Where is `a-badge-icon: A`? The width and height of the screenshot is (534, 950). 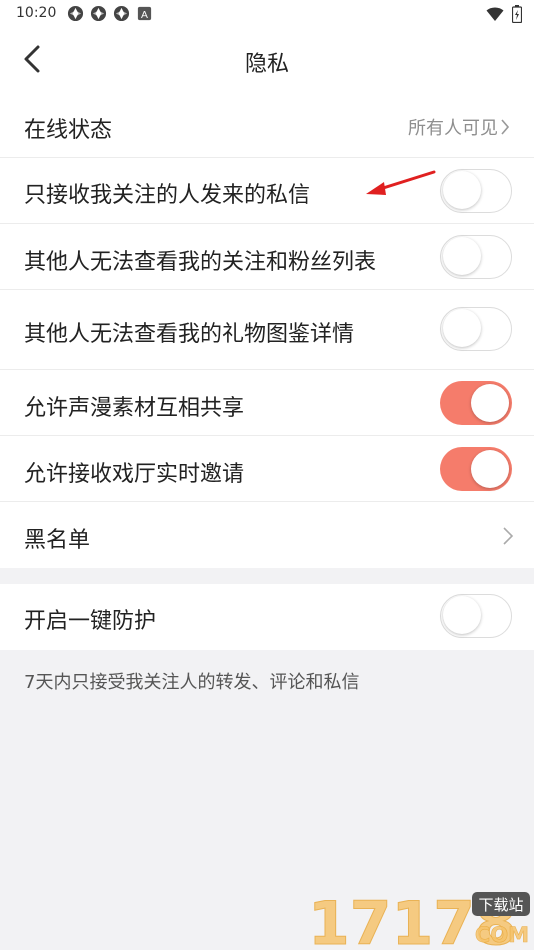
a-badge-icon: A is located at coordinates (144, 13).